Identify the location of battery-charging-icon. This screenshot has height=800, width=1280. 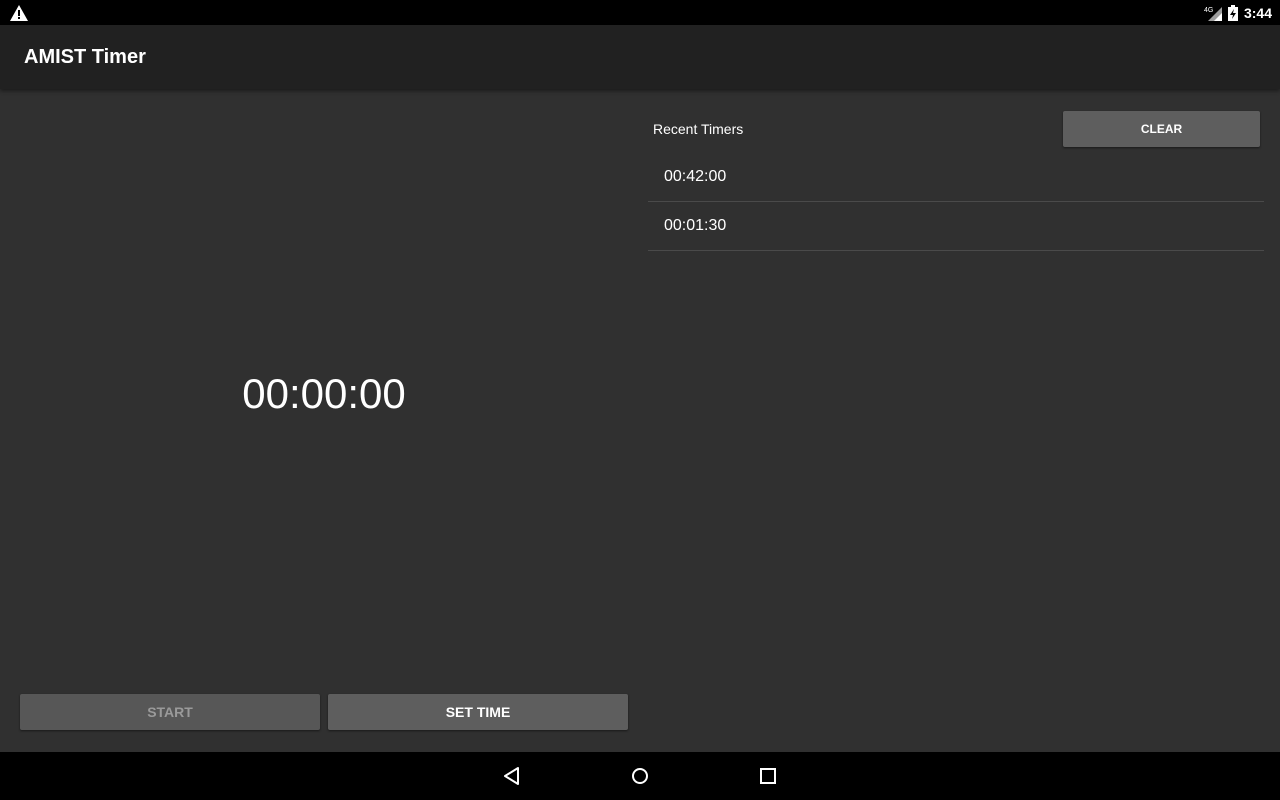
(1232, 12).